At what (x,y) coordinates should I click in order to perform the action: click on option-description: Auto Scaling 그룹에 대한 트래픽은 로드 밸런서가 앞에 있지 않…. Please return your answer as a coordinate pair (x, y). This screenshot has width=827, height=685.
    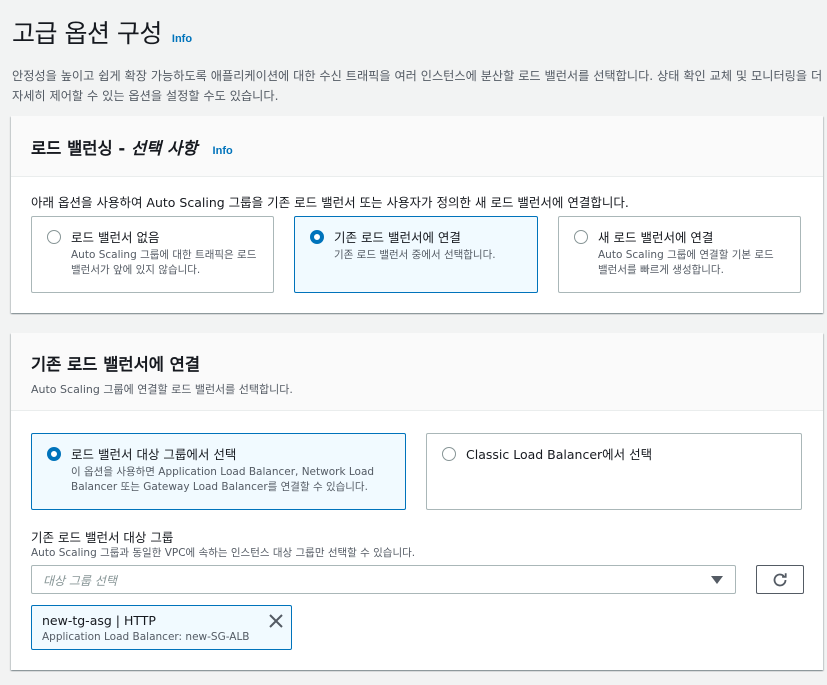
    Looking at the image, I should click on (164, 262).